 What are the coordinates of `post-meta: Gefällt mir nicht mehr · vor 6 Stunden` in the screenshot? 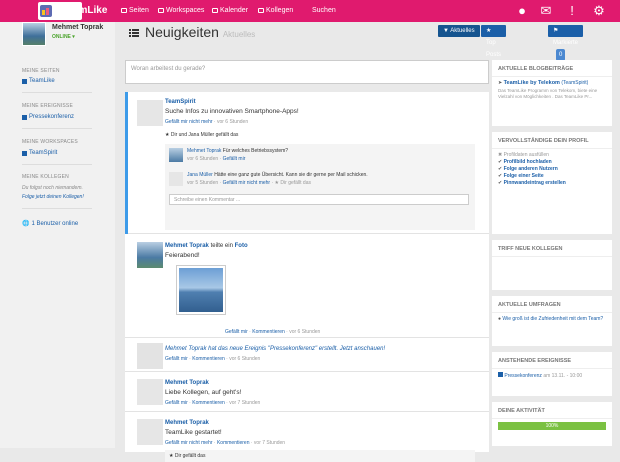 It's located at (206, 122).